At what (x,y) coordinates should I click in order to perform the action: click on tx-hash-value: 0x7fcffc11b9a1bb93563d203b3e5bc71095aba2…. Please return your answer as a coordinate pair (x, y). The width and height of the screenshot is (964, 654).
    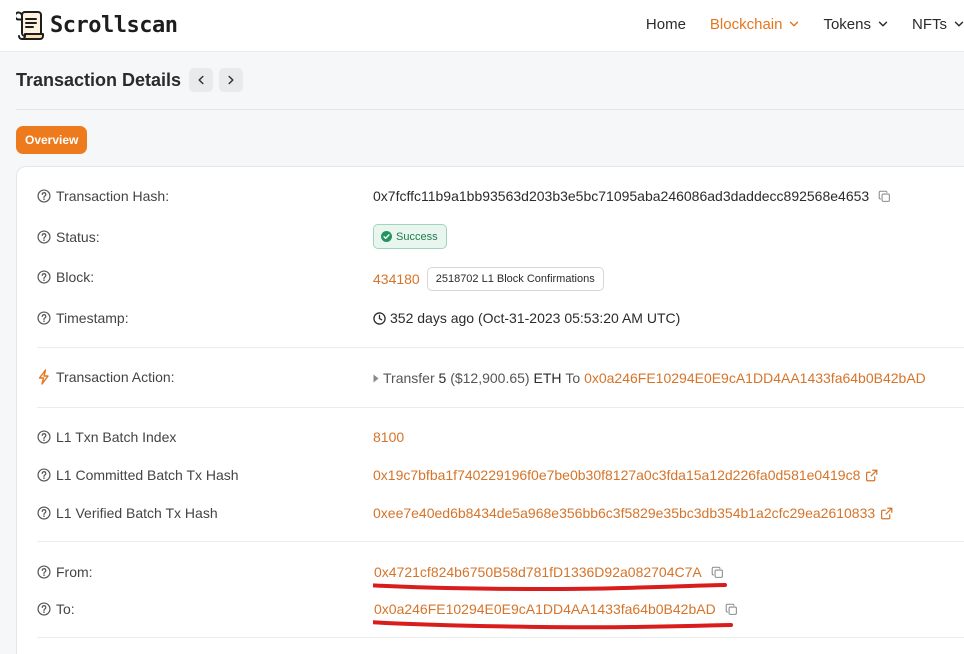
    Looking at the image, I should click on (621, 196).